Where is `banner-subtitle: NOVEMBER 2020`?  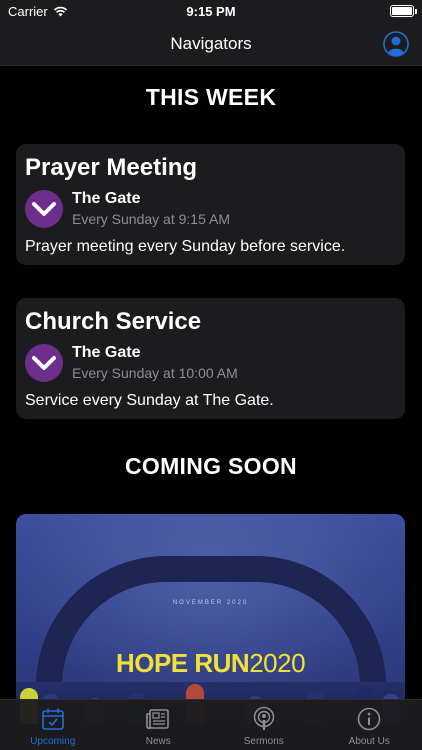 banner-subtitle: NOVEMBER 2020 is located at coordinates (210, 603).